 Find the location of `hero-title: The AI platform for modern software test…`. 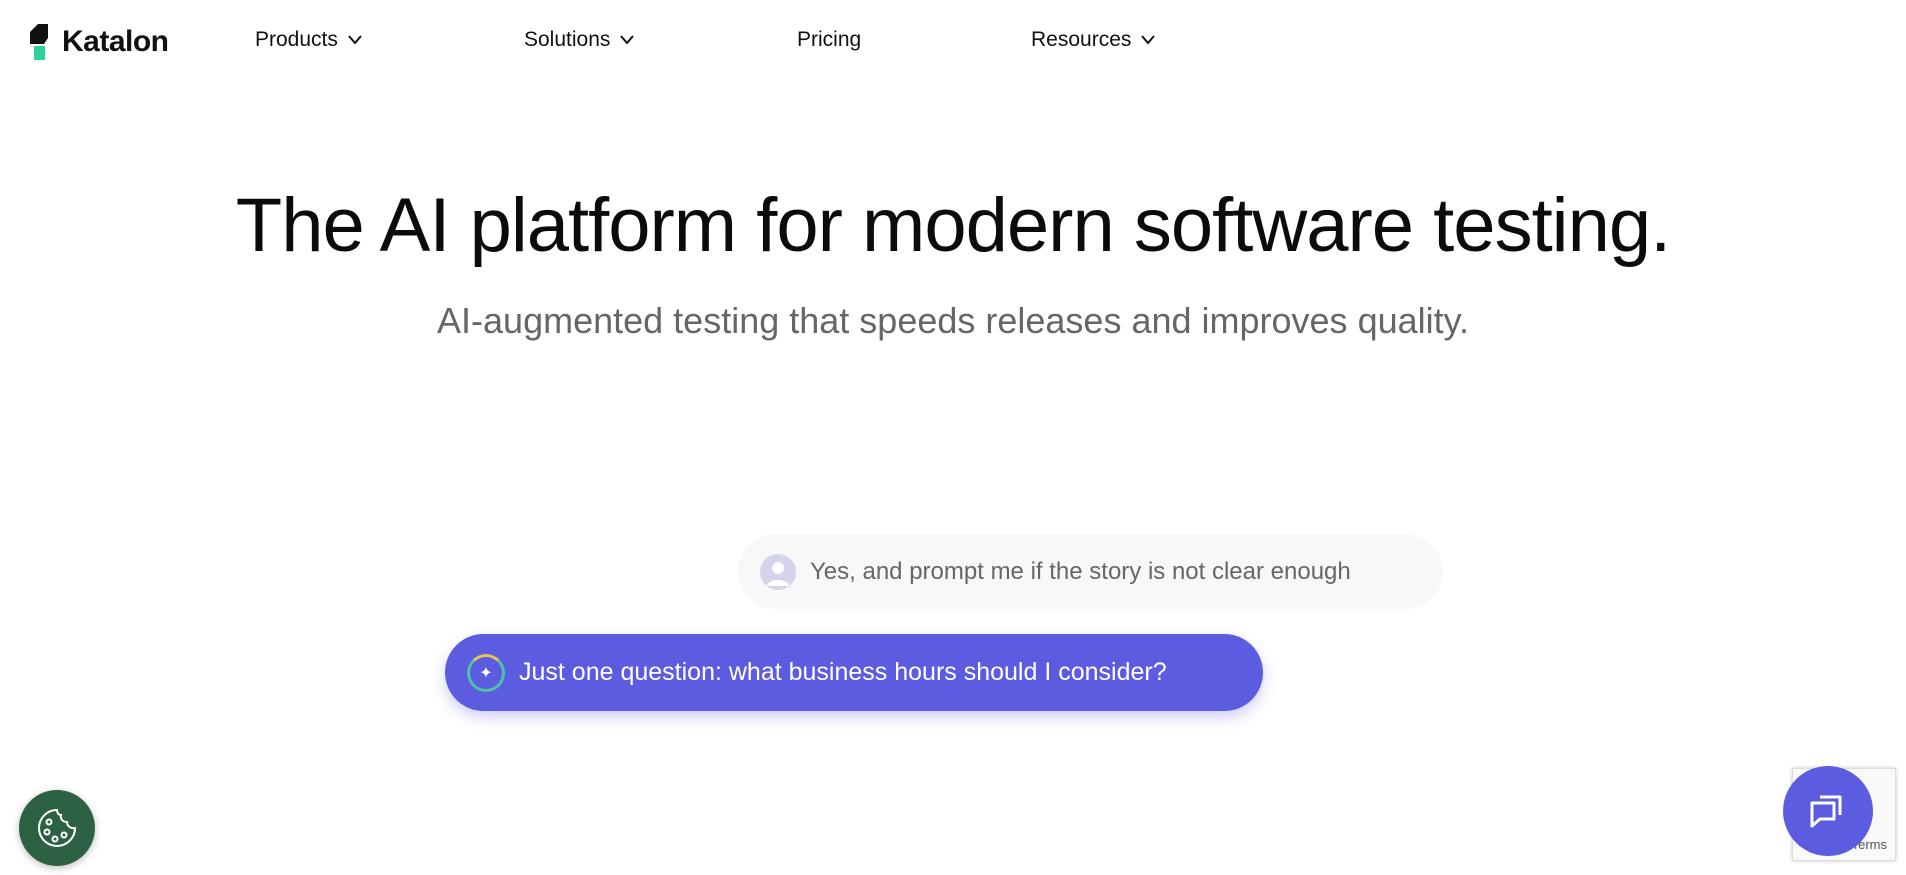

hero-title: The AI platform for modern software test… is located at coordinates (953, 225).